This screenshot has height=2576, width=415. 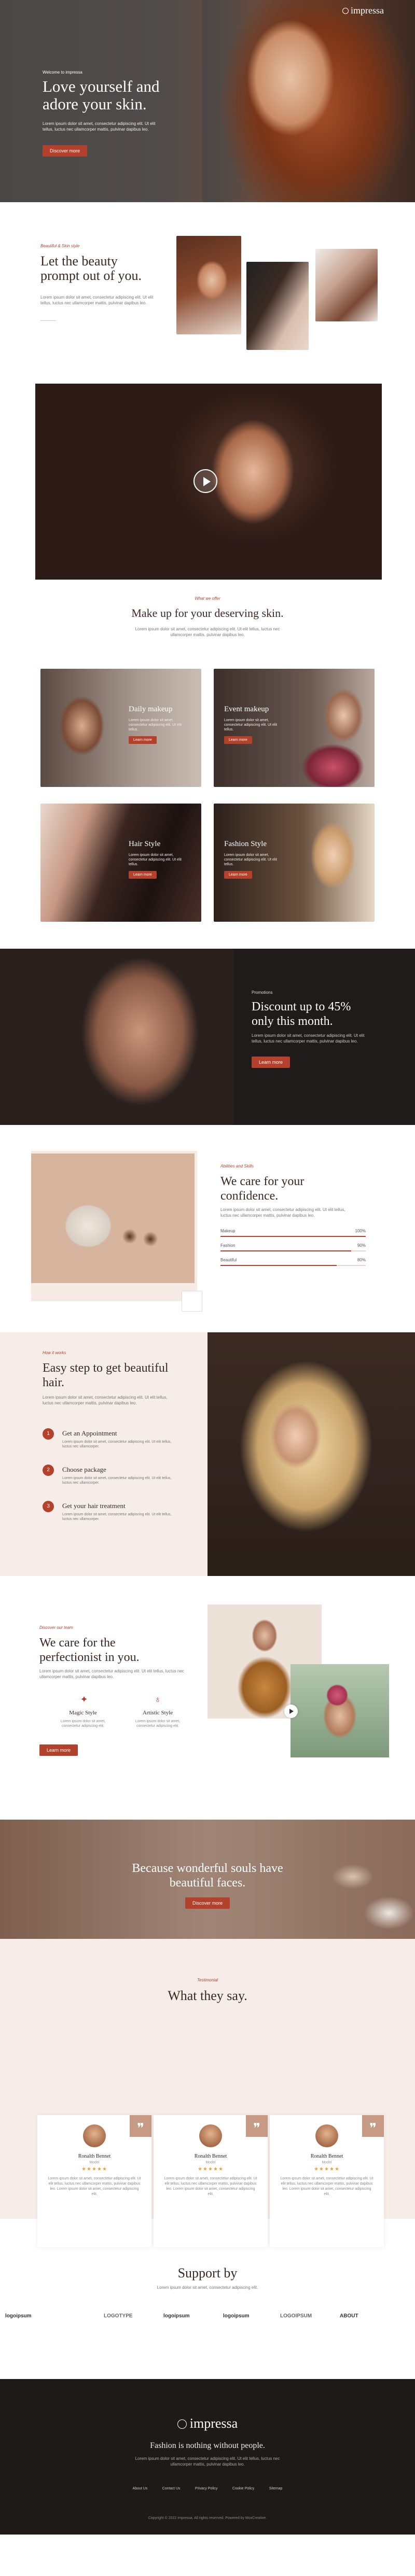 I want to click on footer-link-cookie: Cookie Policy, so click(x=243, y=2488).